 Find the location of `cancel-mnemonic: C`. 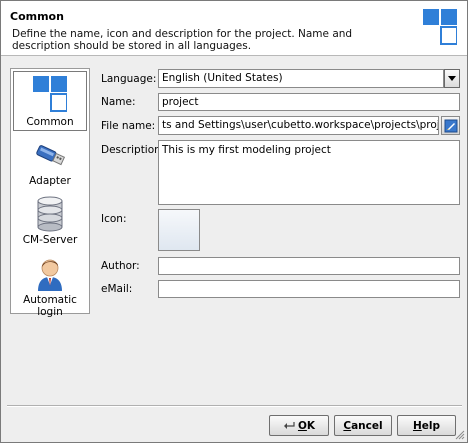

cancel-mnemonic: C is located at coordinates (347, 425).